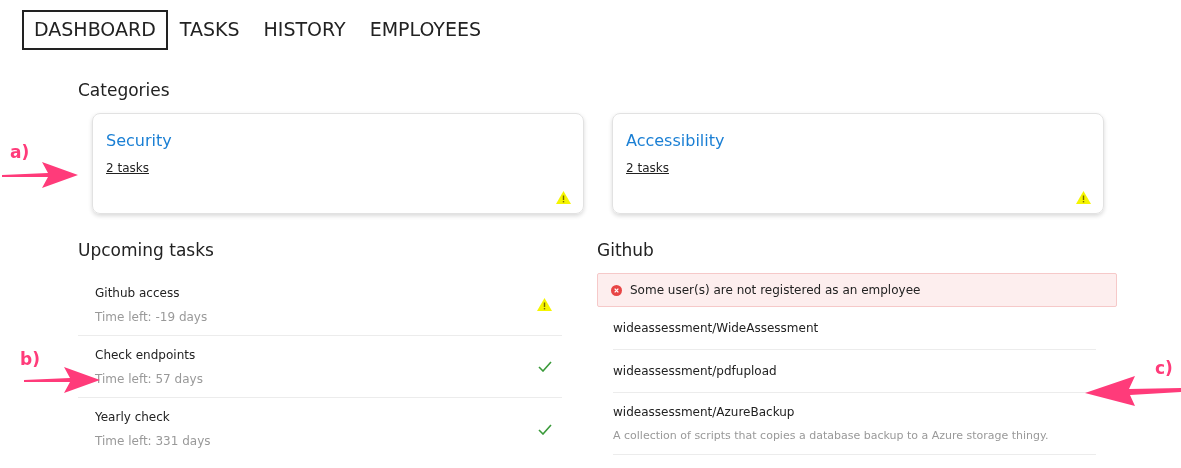  I want to click on category-title: Accessibility, so click(675, 141).